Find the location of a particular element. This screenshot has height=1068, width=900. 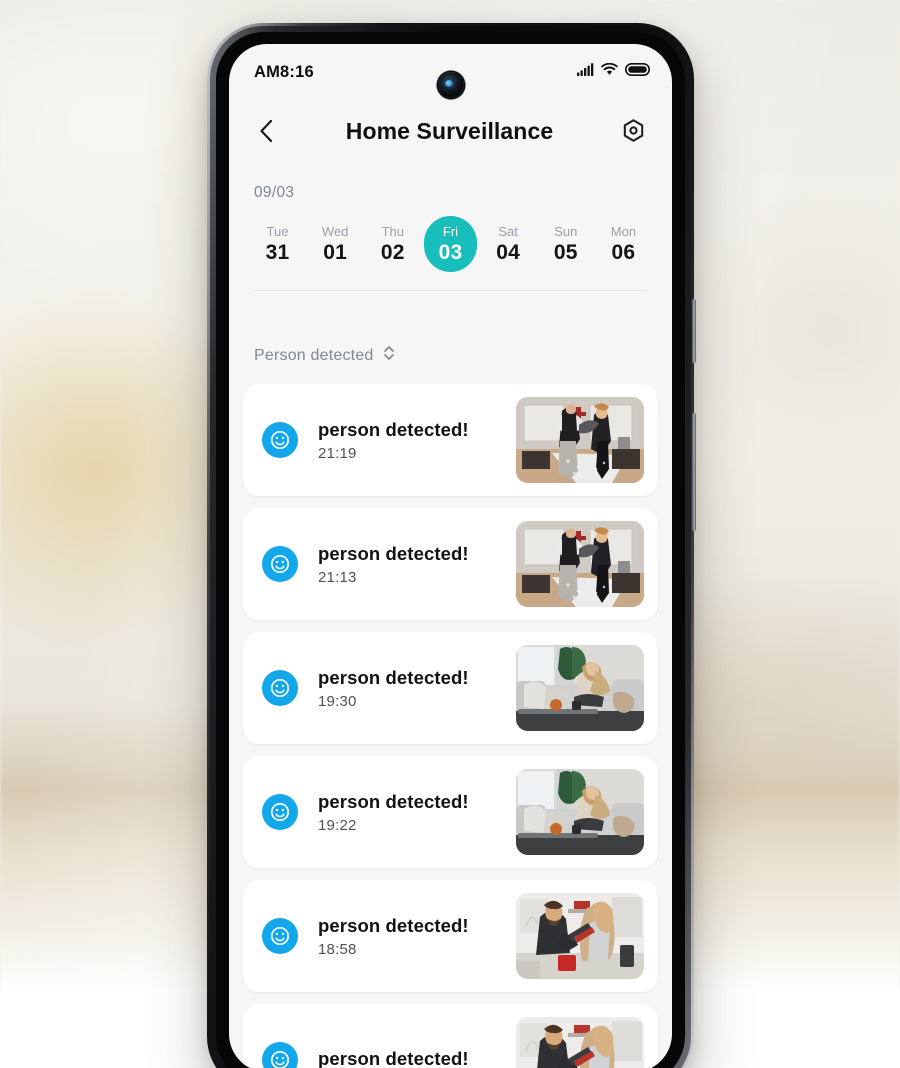

day-number-label: 02 is located at coordinates (392, 252).